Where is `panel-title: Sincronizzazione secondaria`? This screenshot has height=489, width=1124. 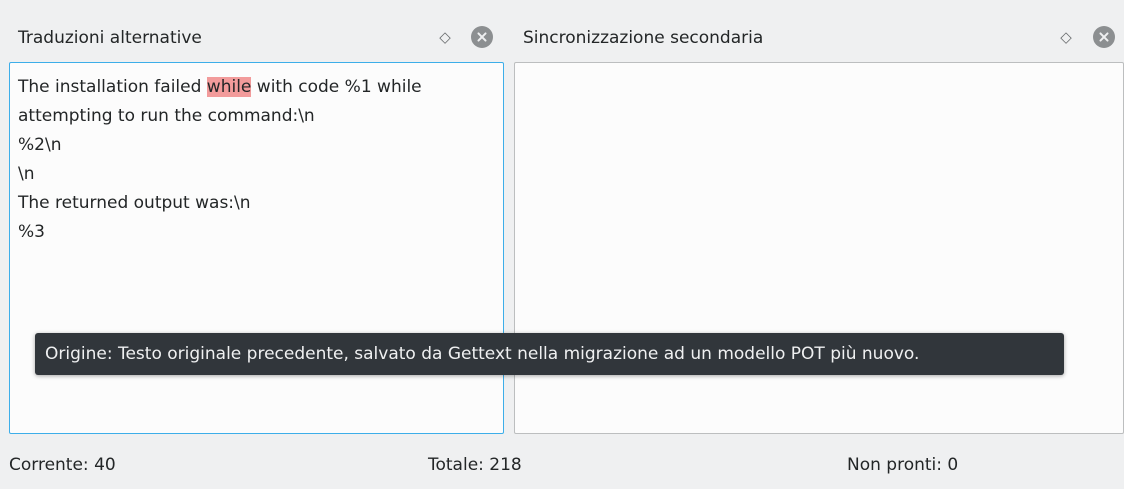 panel-title: Sincronizzazione secondaria is located at coordinates (643, 38).